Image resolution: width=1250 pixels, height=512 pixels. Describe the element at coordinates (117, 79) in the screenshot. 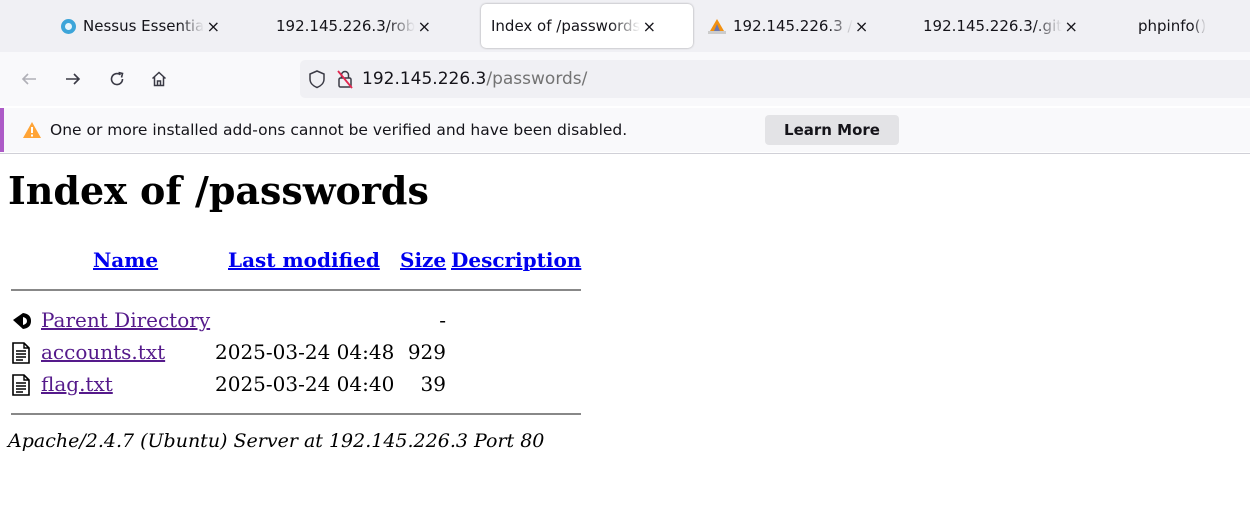

I see `reload-icon` at that location.